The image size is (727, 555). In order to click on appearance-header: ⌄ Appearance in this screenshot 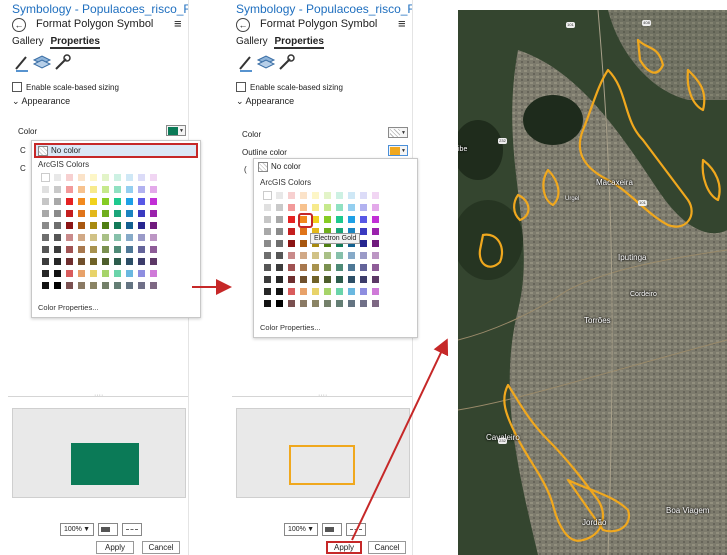, I will do `click(265, 101)`.